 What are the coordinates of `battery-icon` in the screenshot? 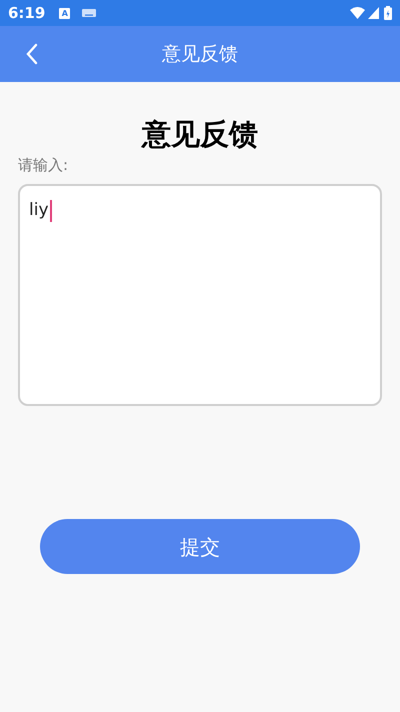 It's located at (388, 13).